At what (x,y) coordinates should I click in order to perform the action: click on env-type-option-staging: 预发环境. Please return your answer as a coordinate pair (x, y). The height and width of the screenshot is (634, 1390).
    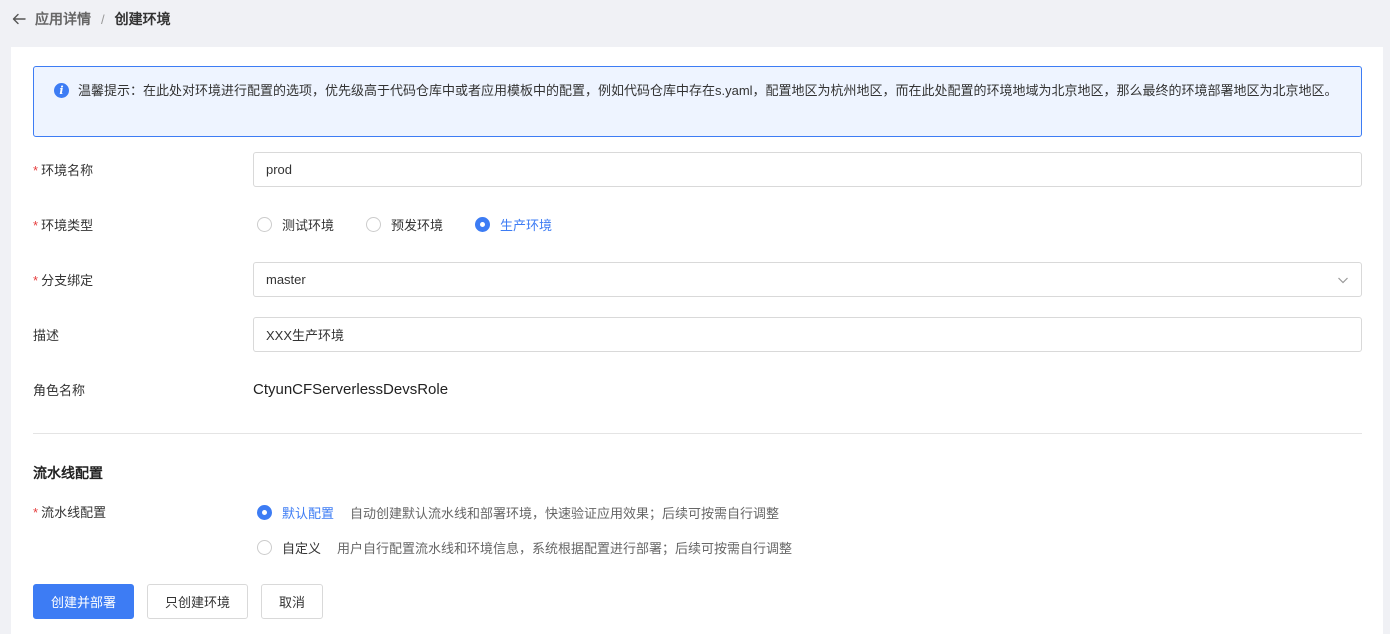
    Looking at the image, I should click on (404, 224).